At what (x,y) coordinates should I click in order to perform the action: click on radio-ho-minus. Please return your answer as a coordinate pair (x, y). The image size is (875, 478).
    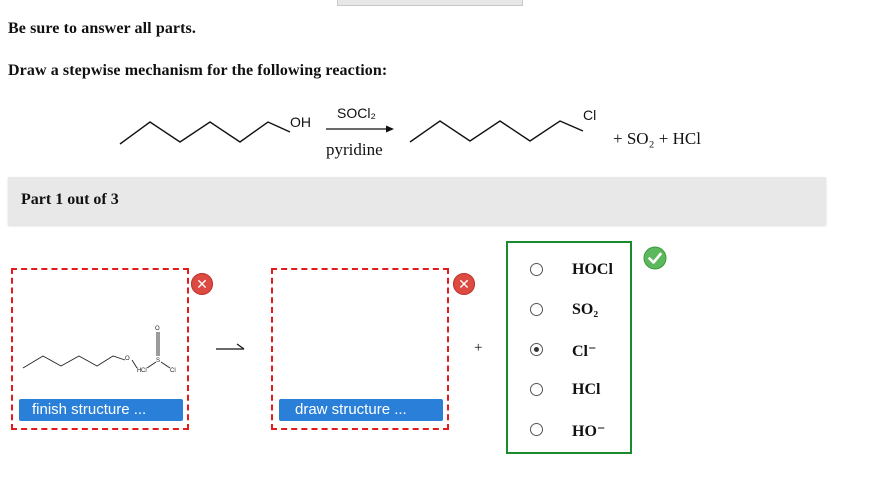
    Looking at the image, I should click on (536, 429).